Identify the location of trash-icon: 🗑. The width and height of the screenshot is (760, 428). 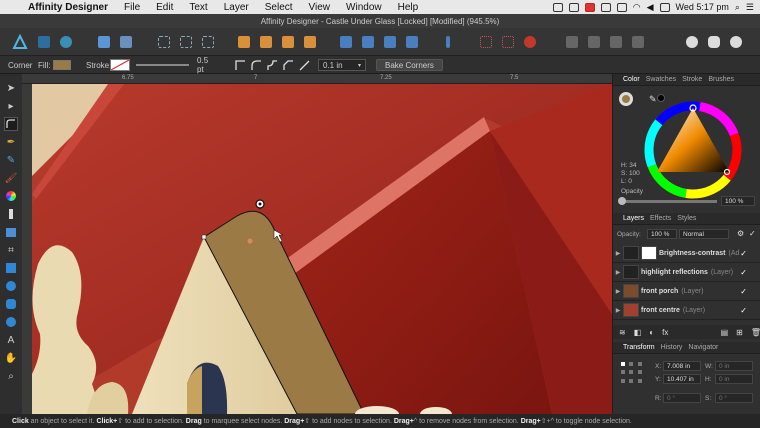
(755, 332).